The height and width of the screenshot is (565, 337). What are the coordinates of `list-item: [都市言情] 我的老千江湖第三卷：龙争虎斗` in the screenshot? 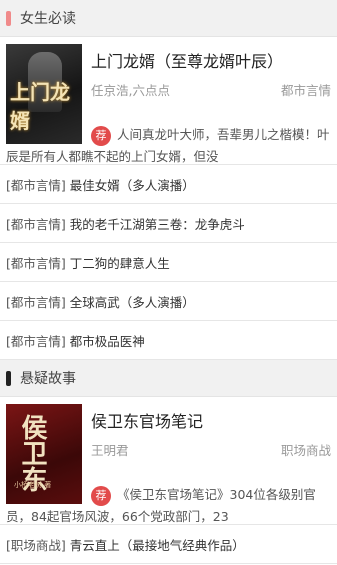 It's located at (168, 223).